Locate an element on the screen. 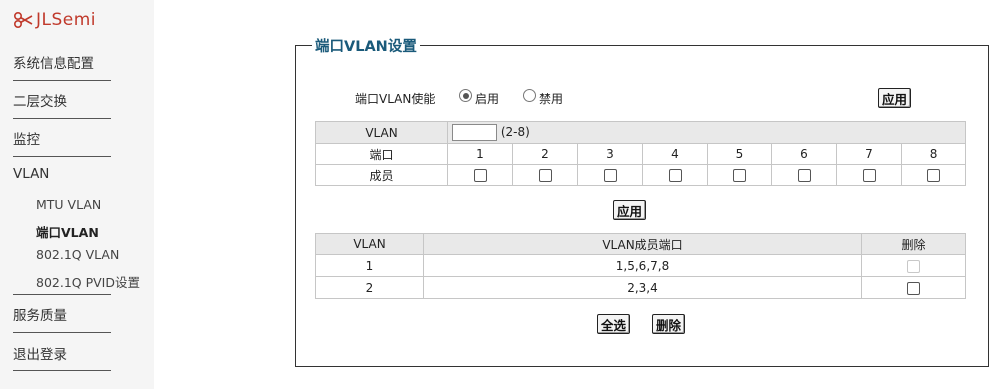 This screenshot has width=1004, height=389. row-members: 1,5,6,7,8 is located at coordinates (642, 265).